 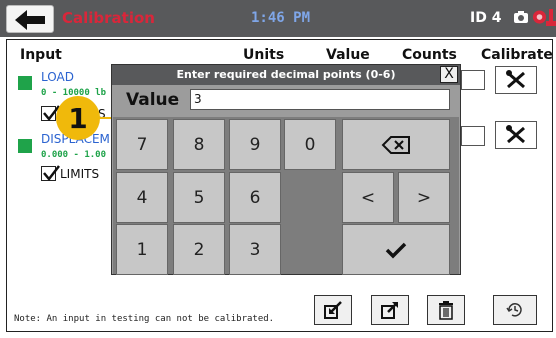 What do you see at coordinates (153, 100) in the screenshot?
I see `value-label: Value` at bounding box center [153, 100].